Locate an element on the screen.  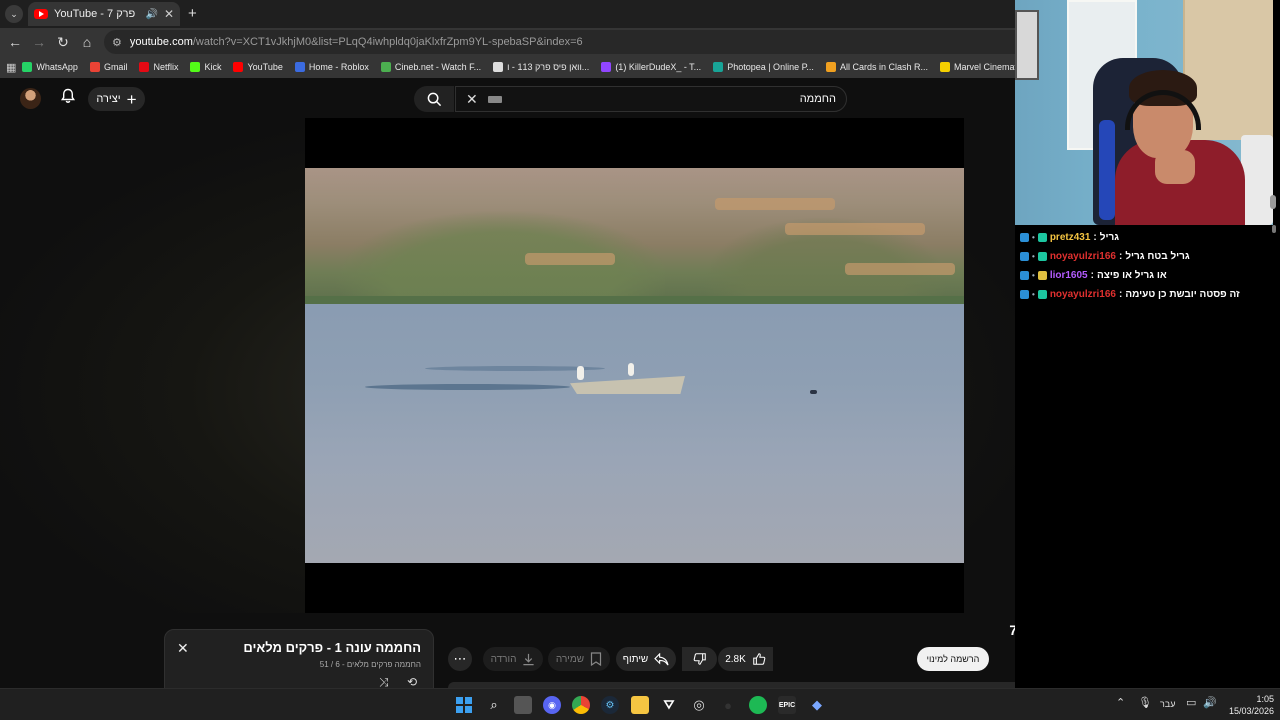
network-icon: ▭ is located at coordinates (1191, 702).